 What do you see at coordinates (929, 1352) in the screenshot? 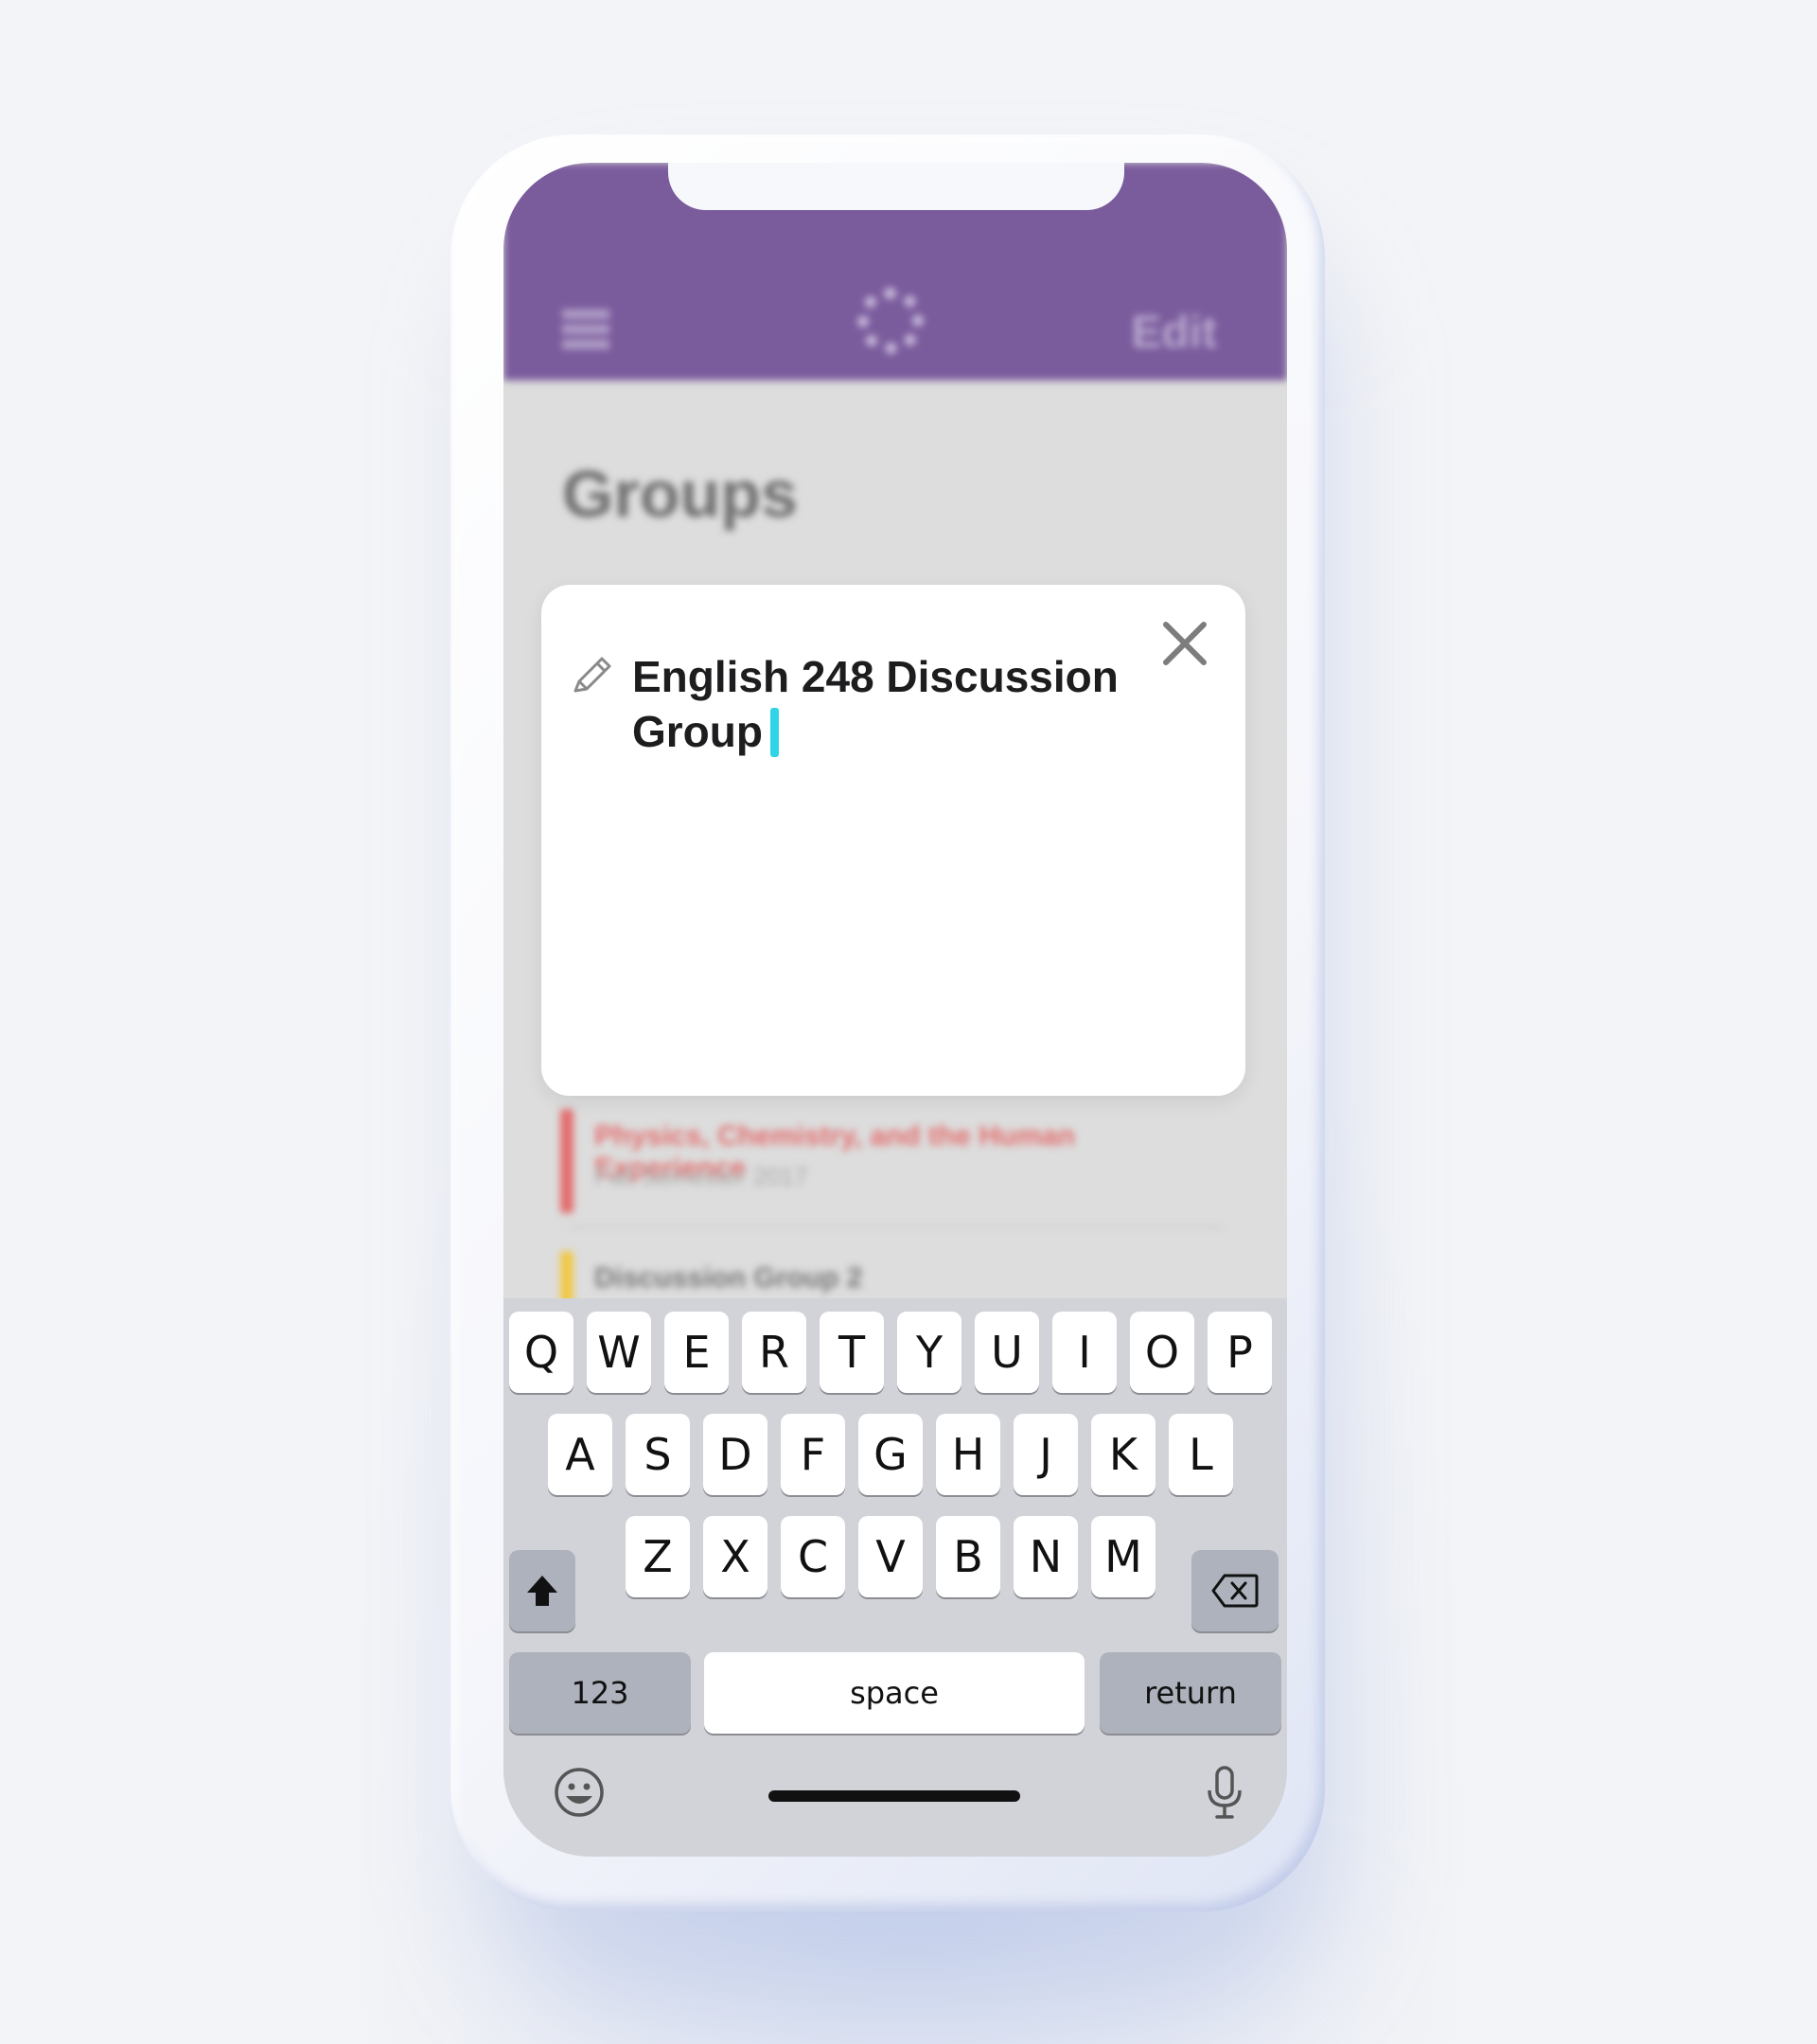
I see `key-y: Y` at bounding box center [929, 1352].